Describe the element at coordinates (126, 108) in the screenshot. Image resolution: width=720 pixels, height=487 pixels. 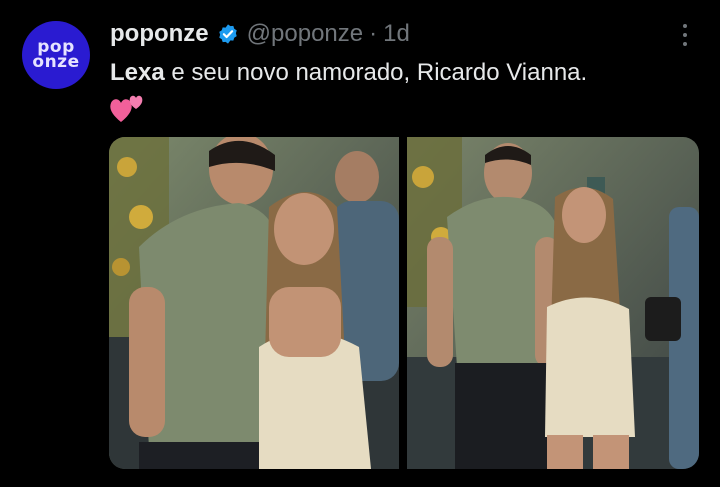
I see `two-hearts-emoji` at that location.